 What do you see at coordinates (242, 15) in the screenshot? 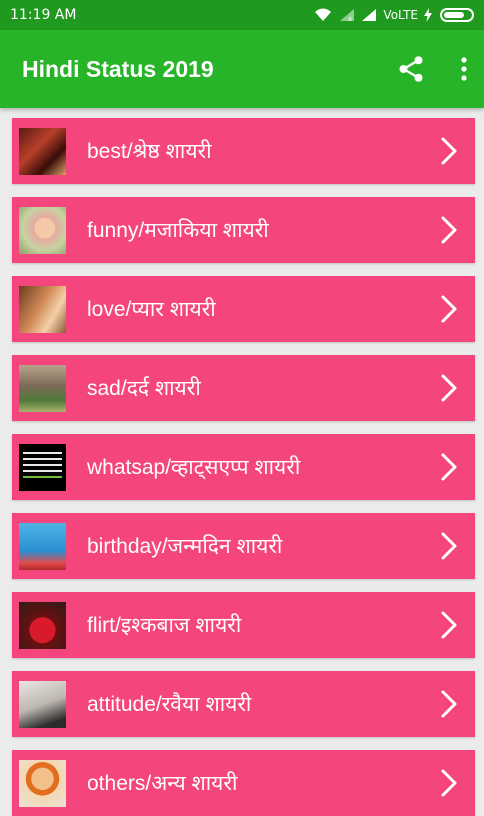
I see `status-bar: 11:19 AM x VoLTE` at bounding box center [242, 15].